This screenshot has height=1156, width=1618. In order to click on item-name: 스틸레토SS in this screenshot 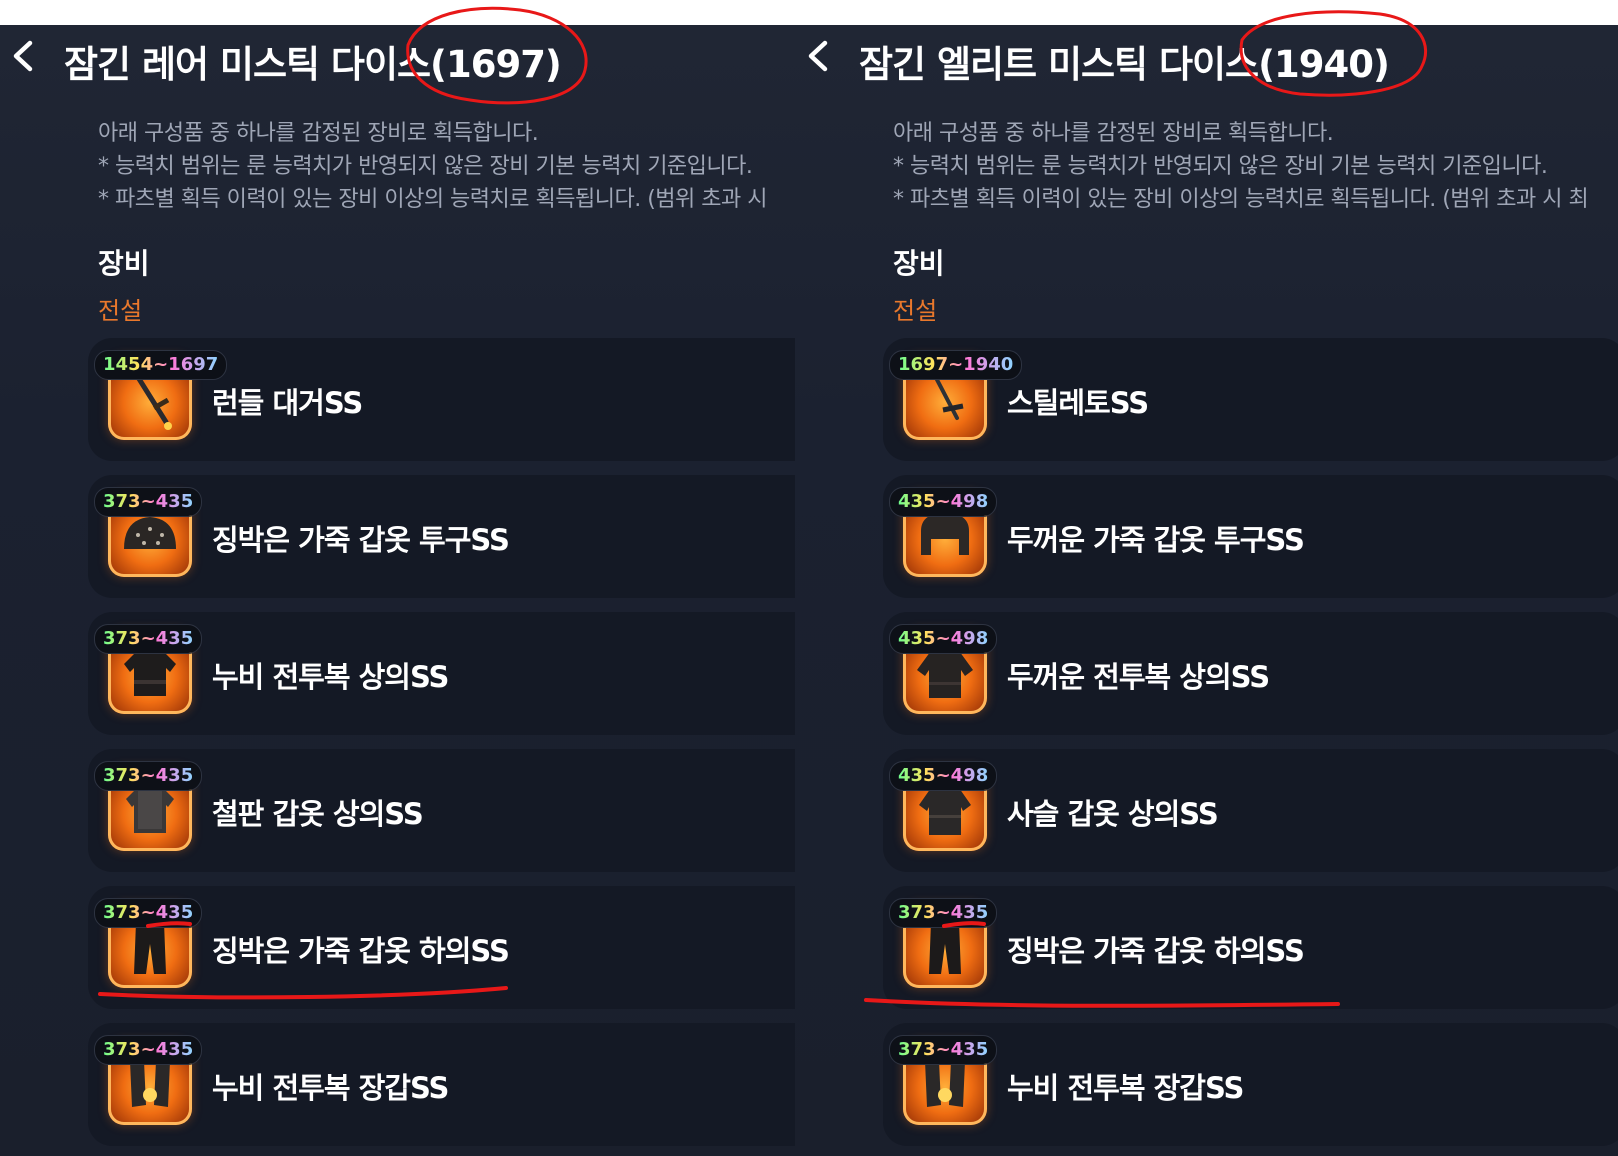, I will do `click(1078, 403)`.